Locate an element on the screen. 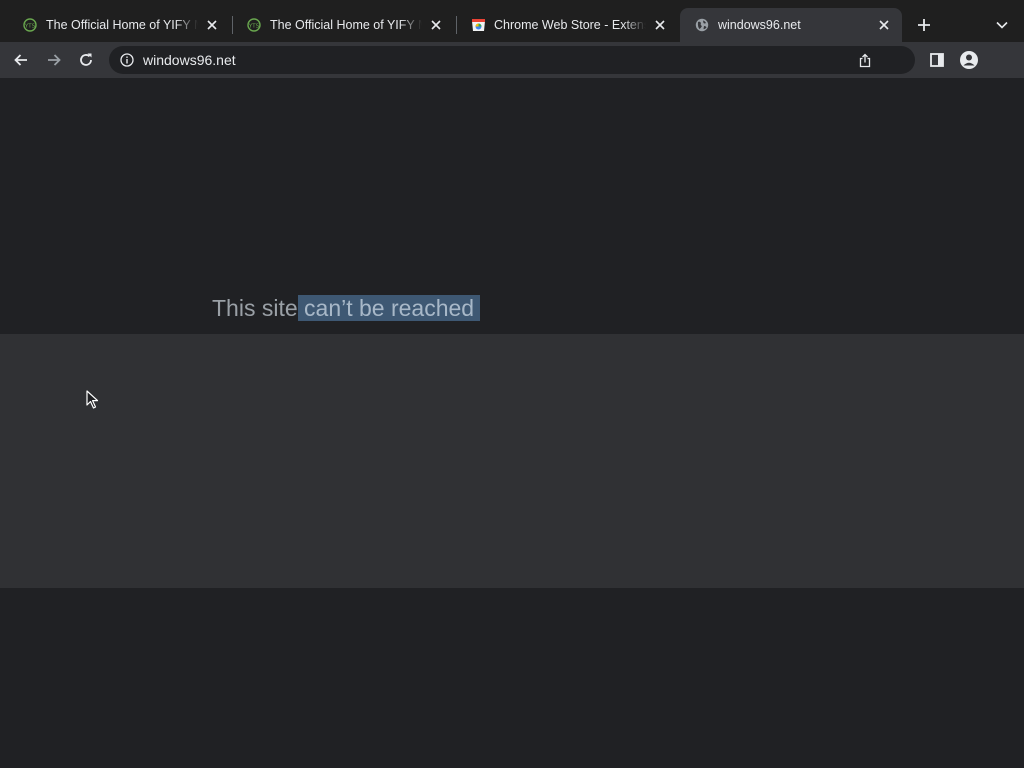 Image resolution: width=1024 pixels, height=768 pixels. mouse-cursor-icon is located at coordinates (92, 399).